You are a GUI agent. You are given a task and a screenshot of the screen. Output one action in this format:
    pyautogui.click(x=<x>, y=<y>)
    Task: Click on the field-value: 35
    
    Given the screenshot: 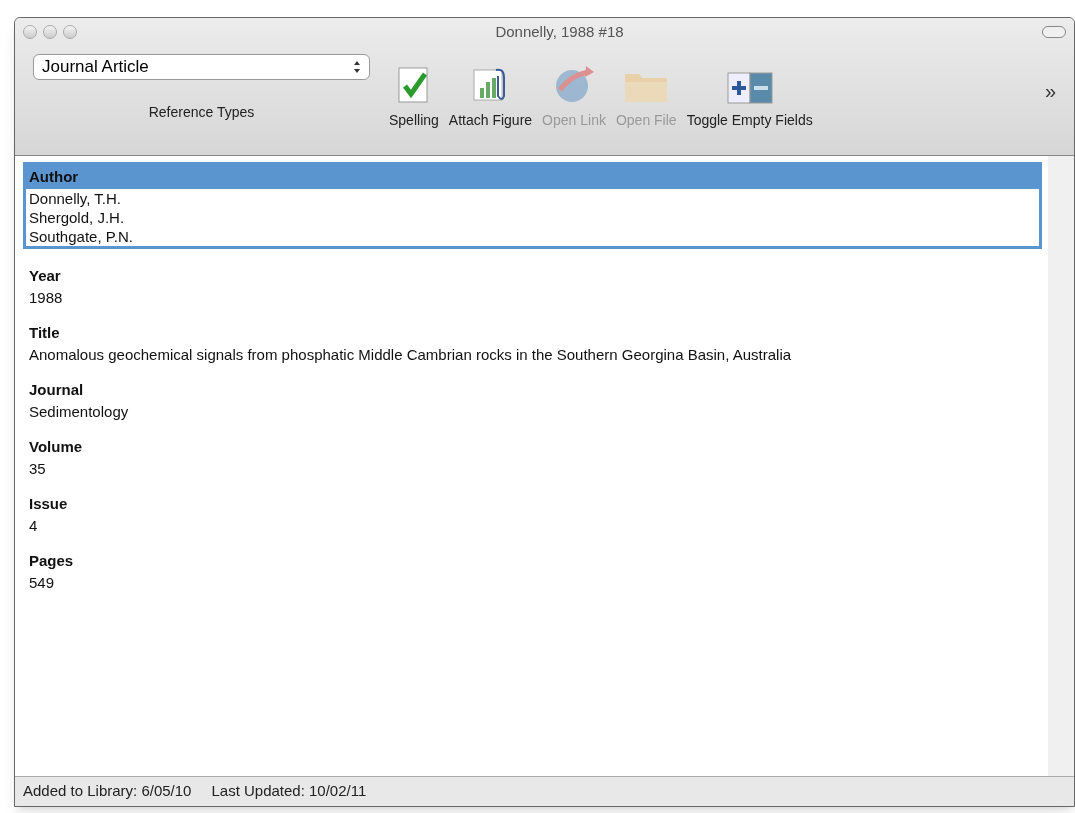 What is the action you would take?
    pyautogui.click(x=38, y=468)
    